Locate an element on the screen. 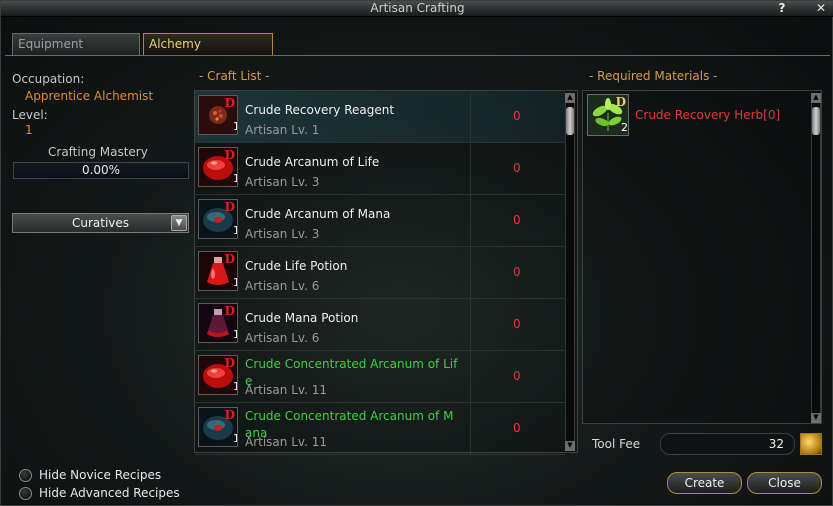 This screenshot has height=506, width=833. material-grade: D is located at coordinates (620, 102).